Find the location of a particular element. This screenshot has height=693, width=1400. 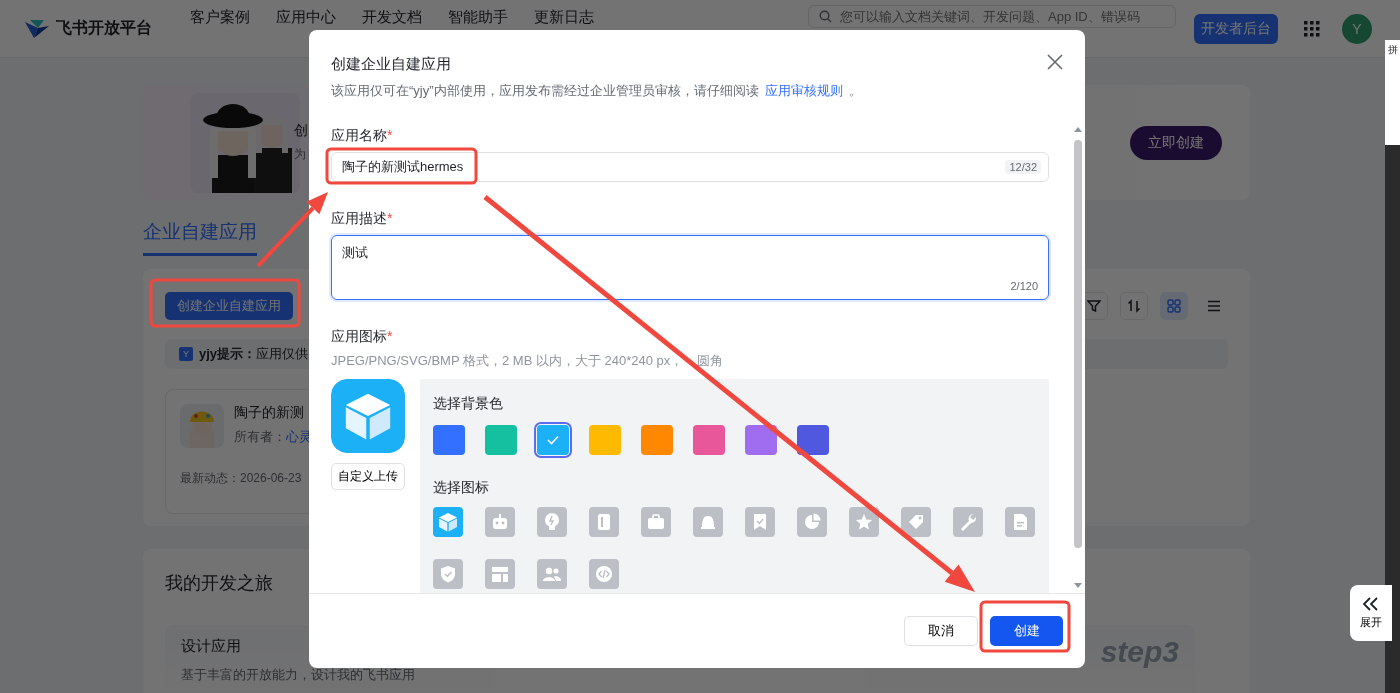

field-hint: JPEG/PNG/SVG/BMP 格式，2 MB 以内，大于 240*240 px， is located at coordinates (507, 361).